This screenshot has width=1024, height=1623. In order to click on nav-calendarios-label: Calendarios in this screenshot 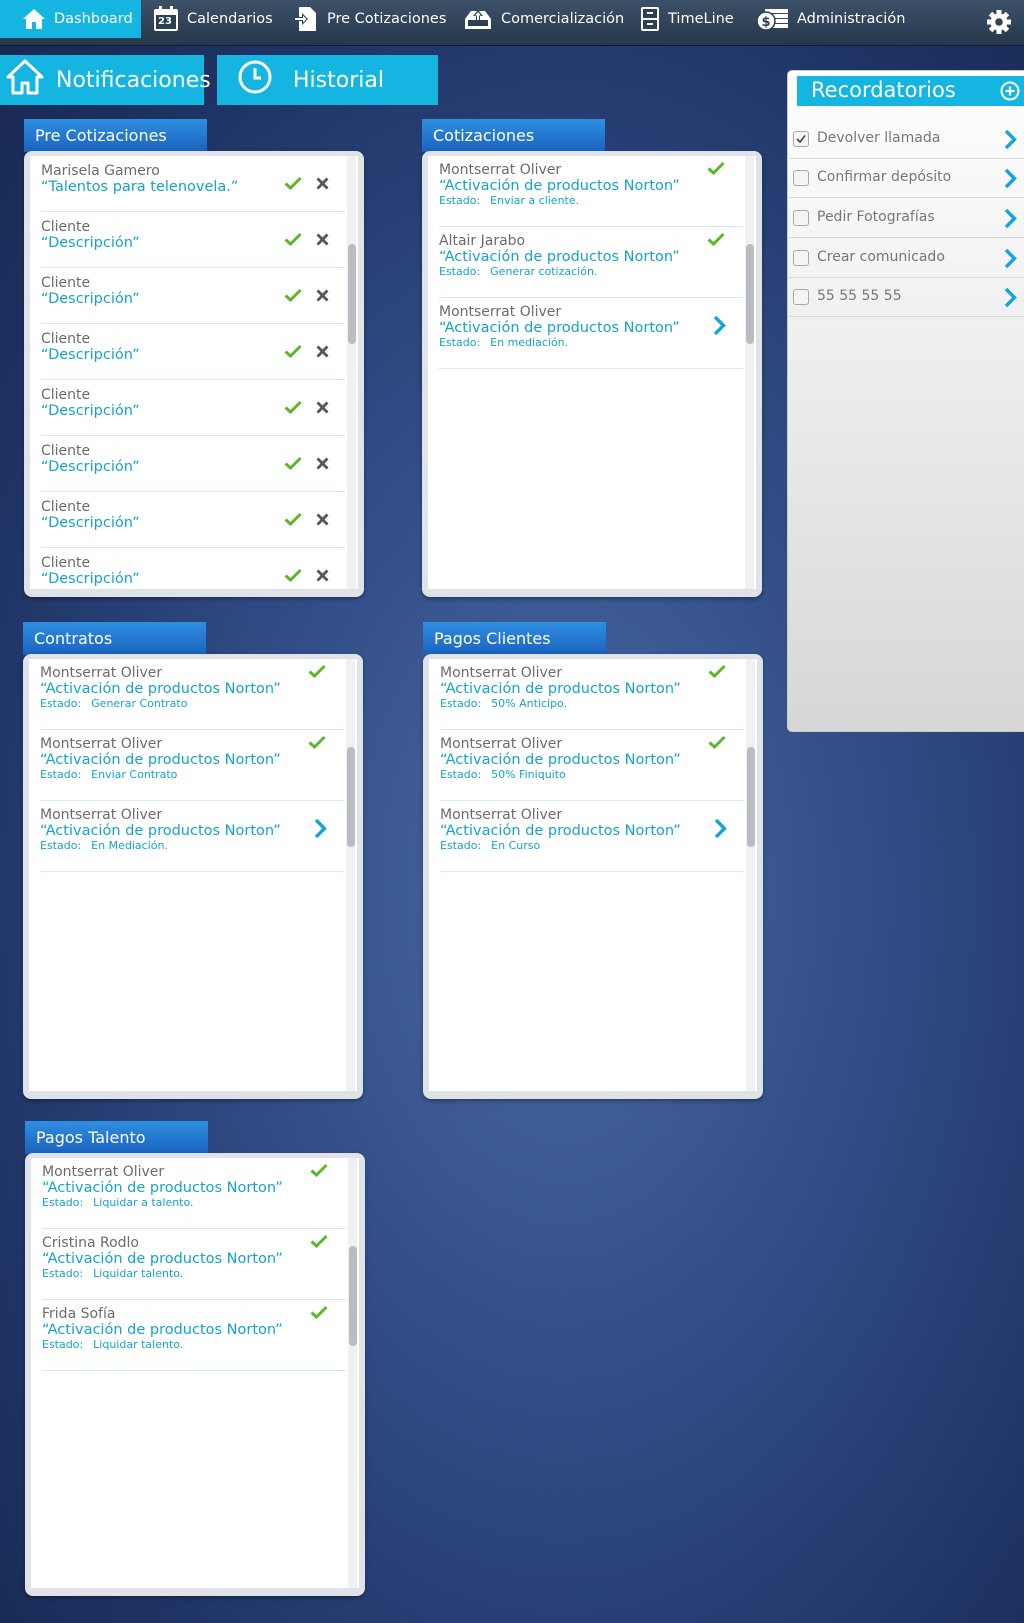, I will do `click(230, 19)`.